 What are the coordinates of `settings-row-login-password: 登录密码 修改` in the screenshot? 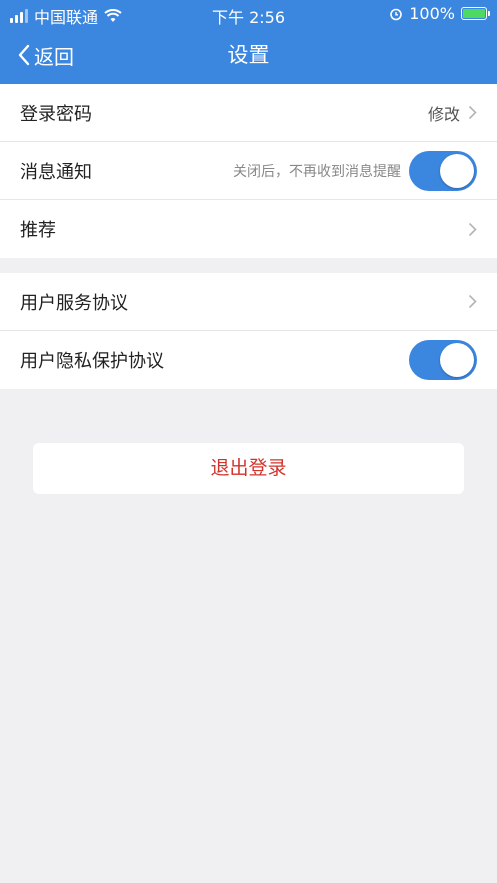 It's located at (248, 113).